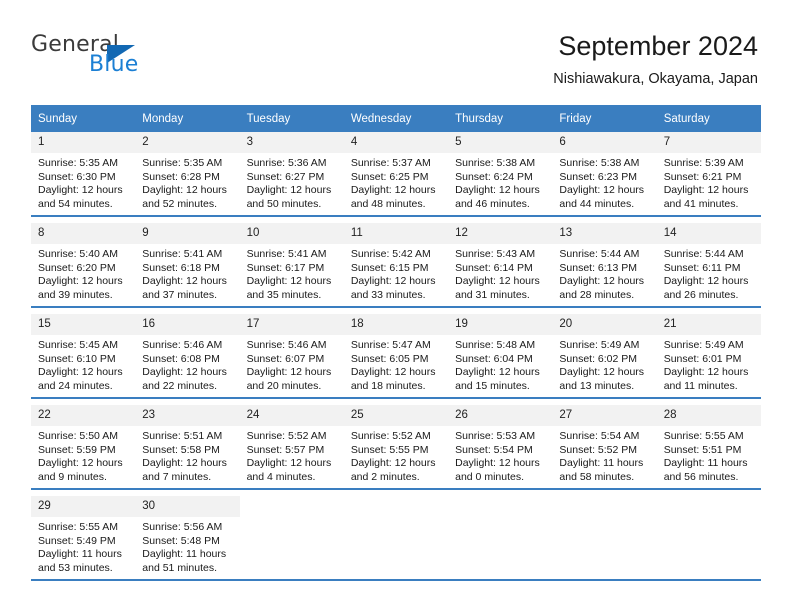 This screenshot has width=792, height=612. I want to click on daylight-text-line2: and 24 minutes., so click(75, 385).